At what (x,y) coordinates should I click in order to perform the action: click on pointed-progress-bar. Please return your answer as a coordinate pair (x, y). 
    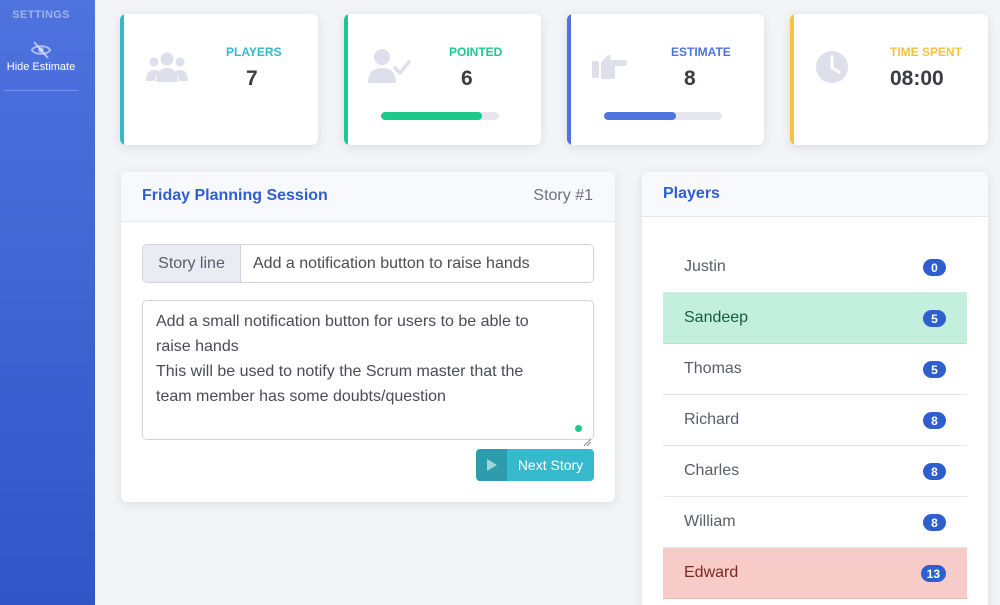
    Looking at the image, I should click on (440, 116).